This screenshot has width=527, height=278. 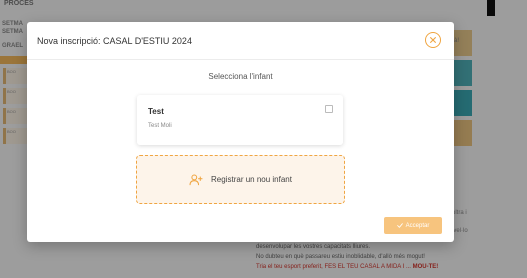 I want to click on child-checkbox, so click(x=329, y=109).